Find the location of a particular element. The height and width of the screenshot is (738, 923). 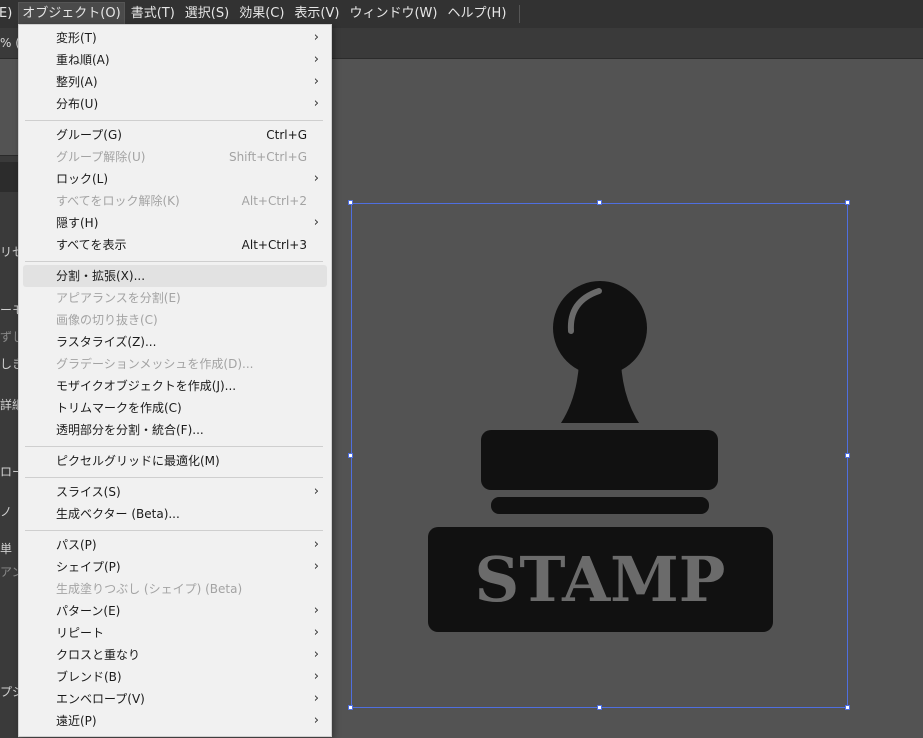

menu-item-label: パターン(E) is located at coordinates (88, 611).